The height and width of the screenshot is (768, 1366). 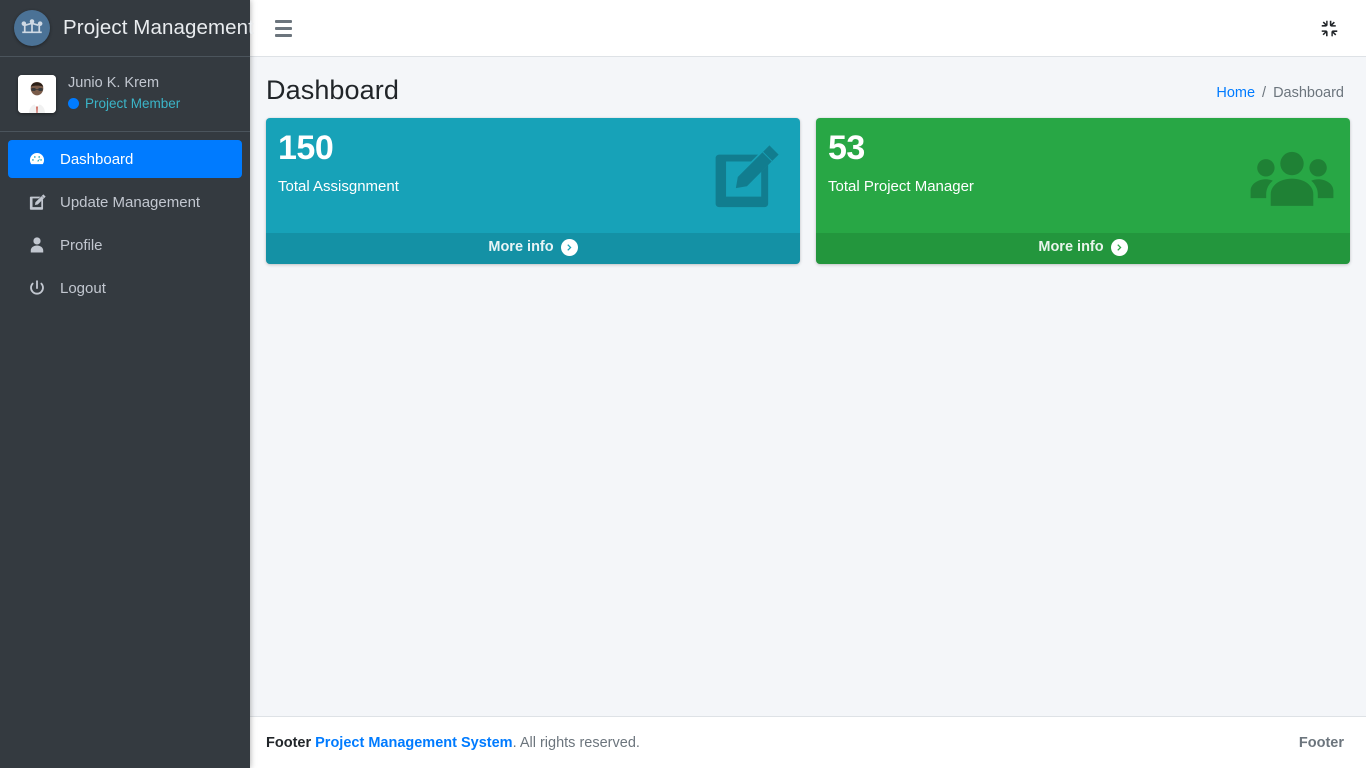 I want to click on avatar, so click(x=37, y=93).